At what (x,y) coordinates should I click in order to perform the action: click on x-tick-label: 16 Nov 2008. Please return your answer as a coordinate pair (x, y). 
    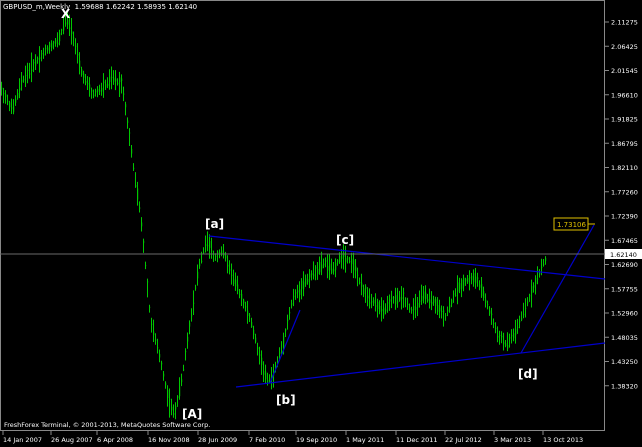
    Looking at the image, I should click on (169, 440).